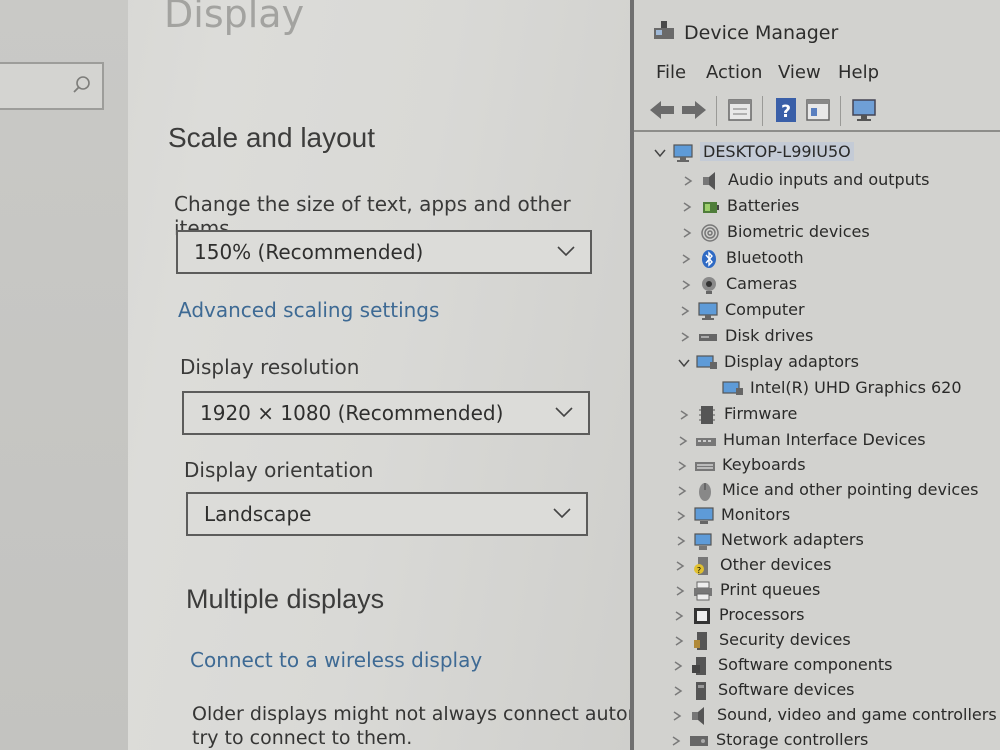  What do you see at coordinates (706, 442) in the screenshot?
I see `hid-icon` at bounding box center [706, 442].